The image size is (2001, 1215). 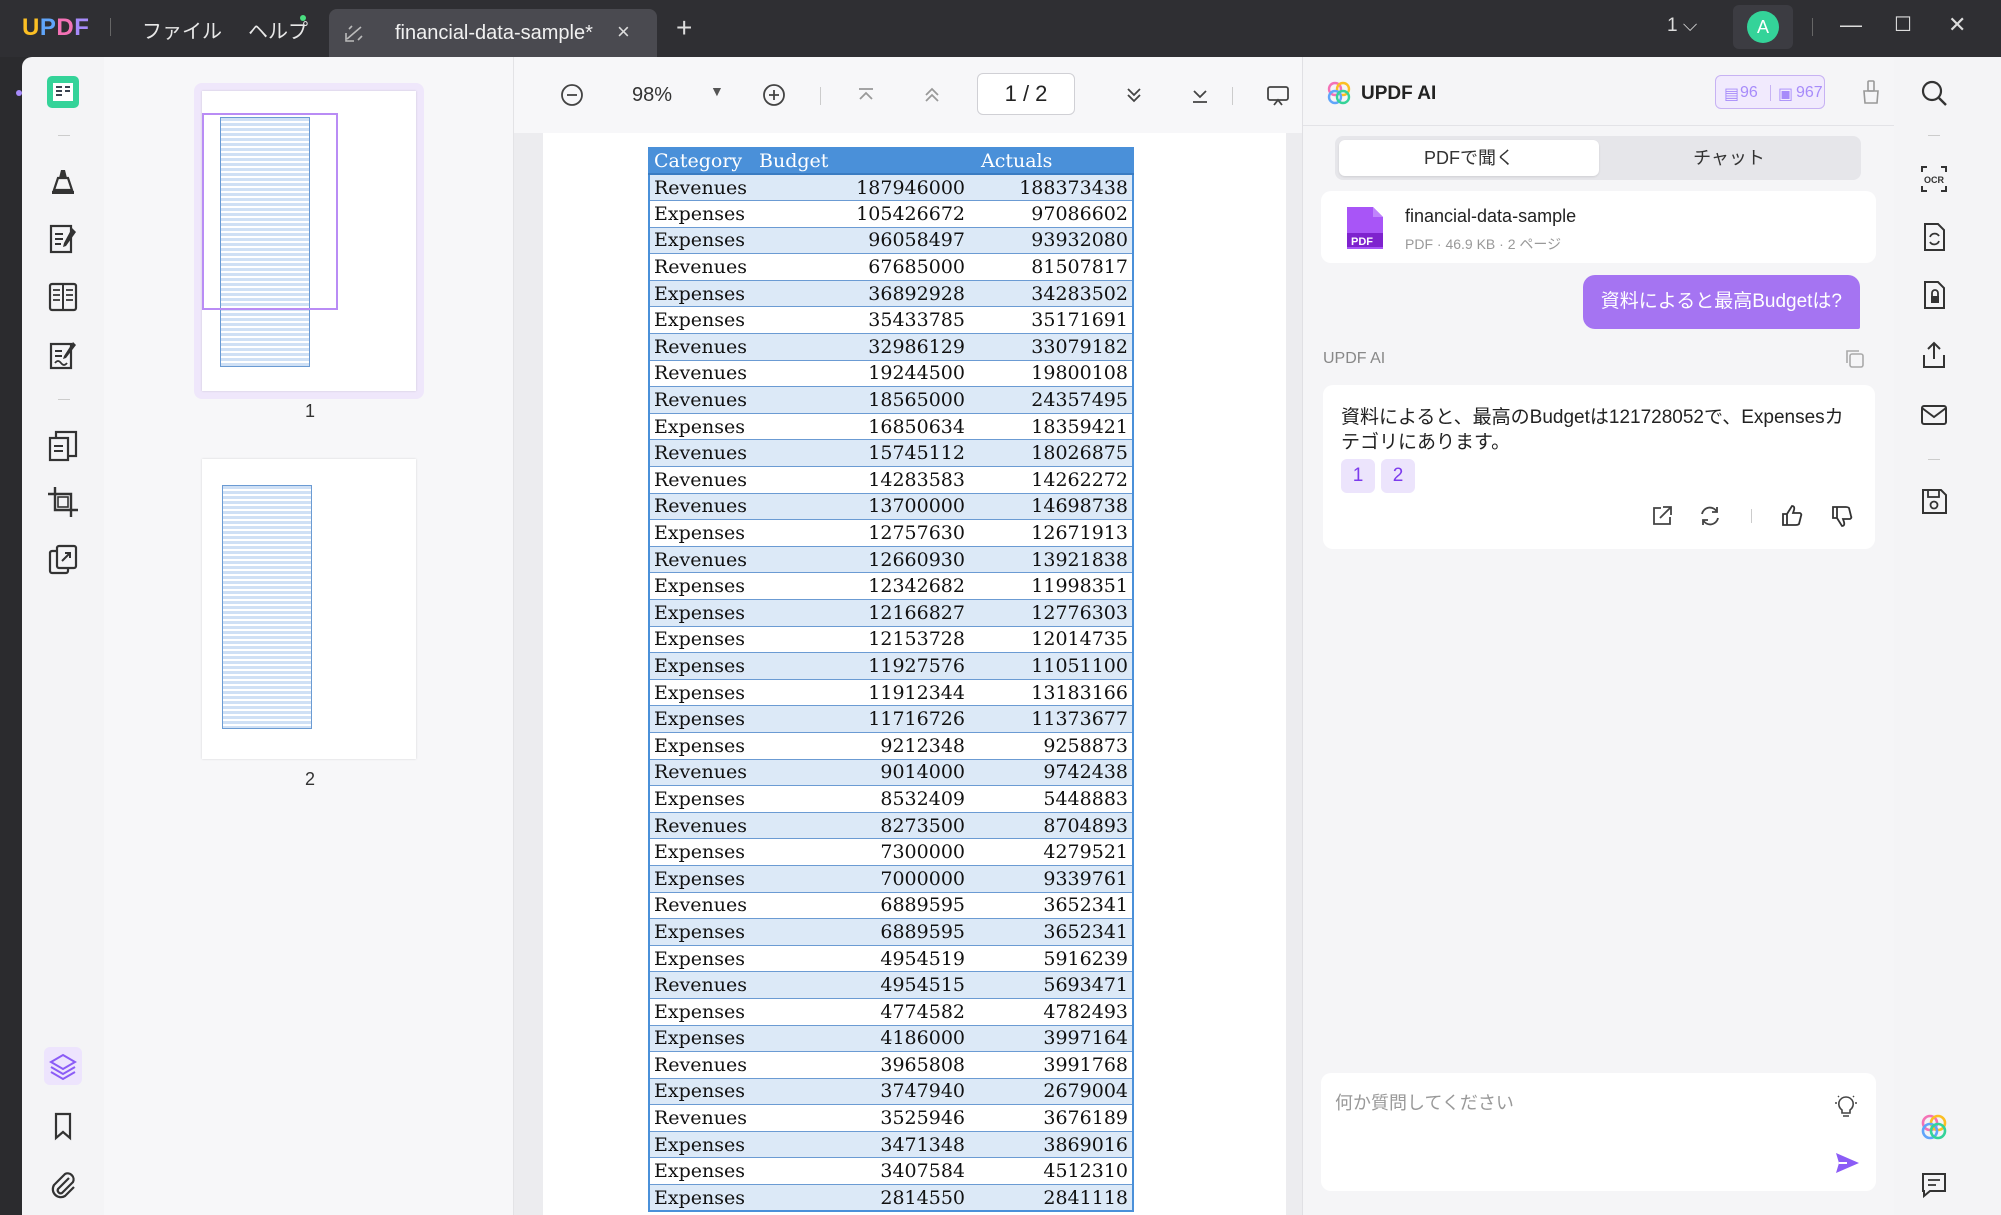 I want to click on cell-budget: 7000000, so click(x=862, y=879).